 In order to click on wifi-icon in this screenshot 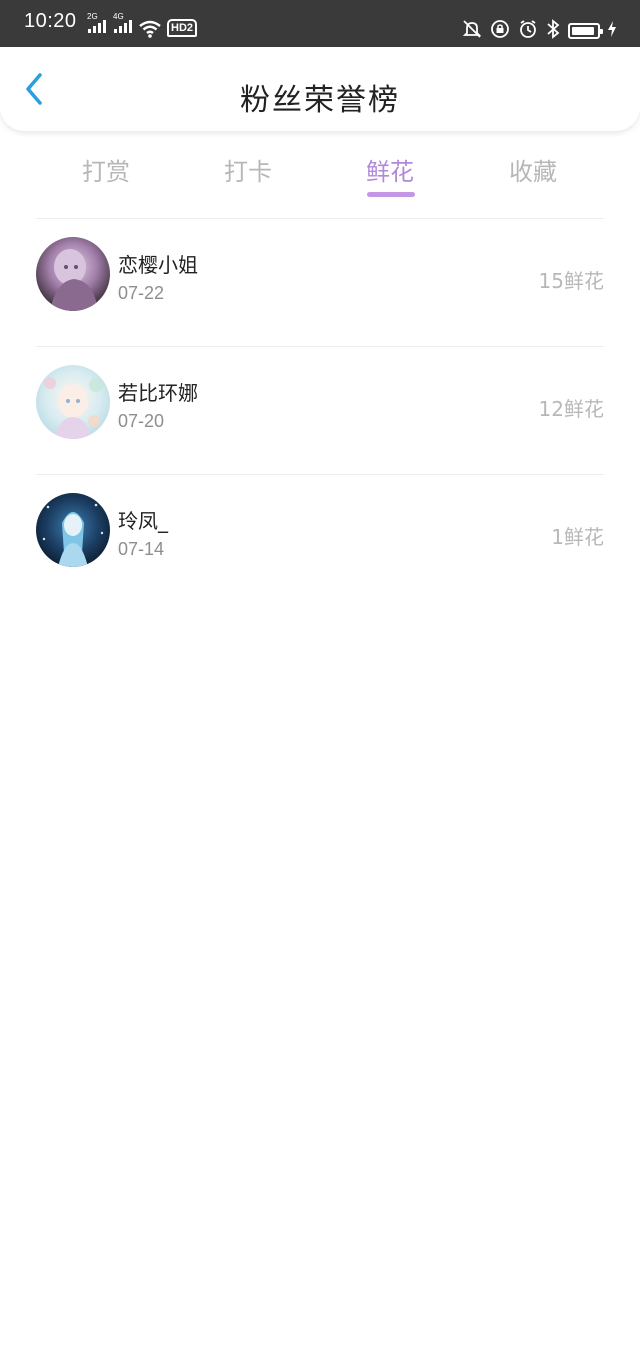, I will do `click(150, 31)`.